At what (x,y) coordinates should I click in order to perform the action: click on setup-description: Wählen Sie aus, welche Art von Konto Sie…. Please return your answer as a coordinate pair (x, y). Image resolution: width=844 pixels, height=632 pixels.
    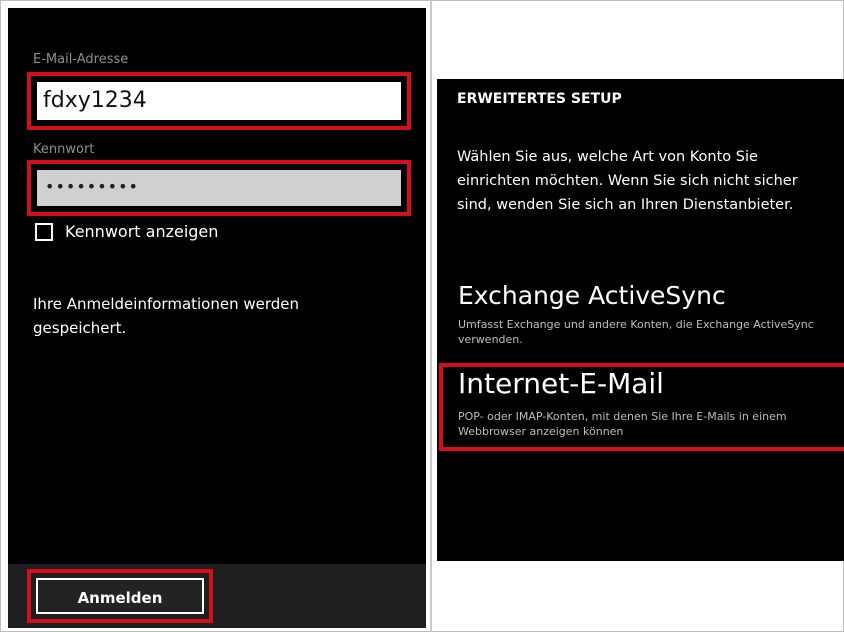
    Looking at the image, I should click on (627, 181).